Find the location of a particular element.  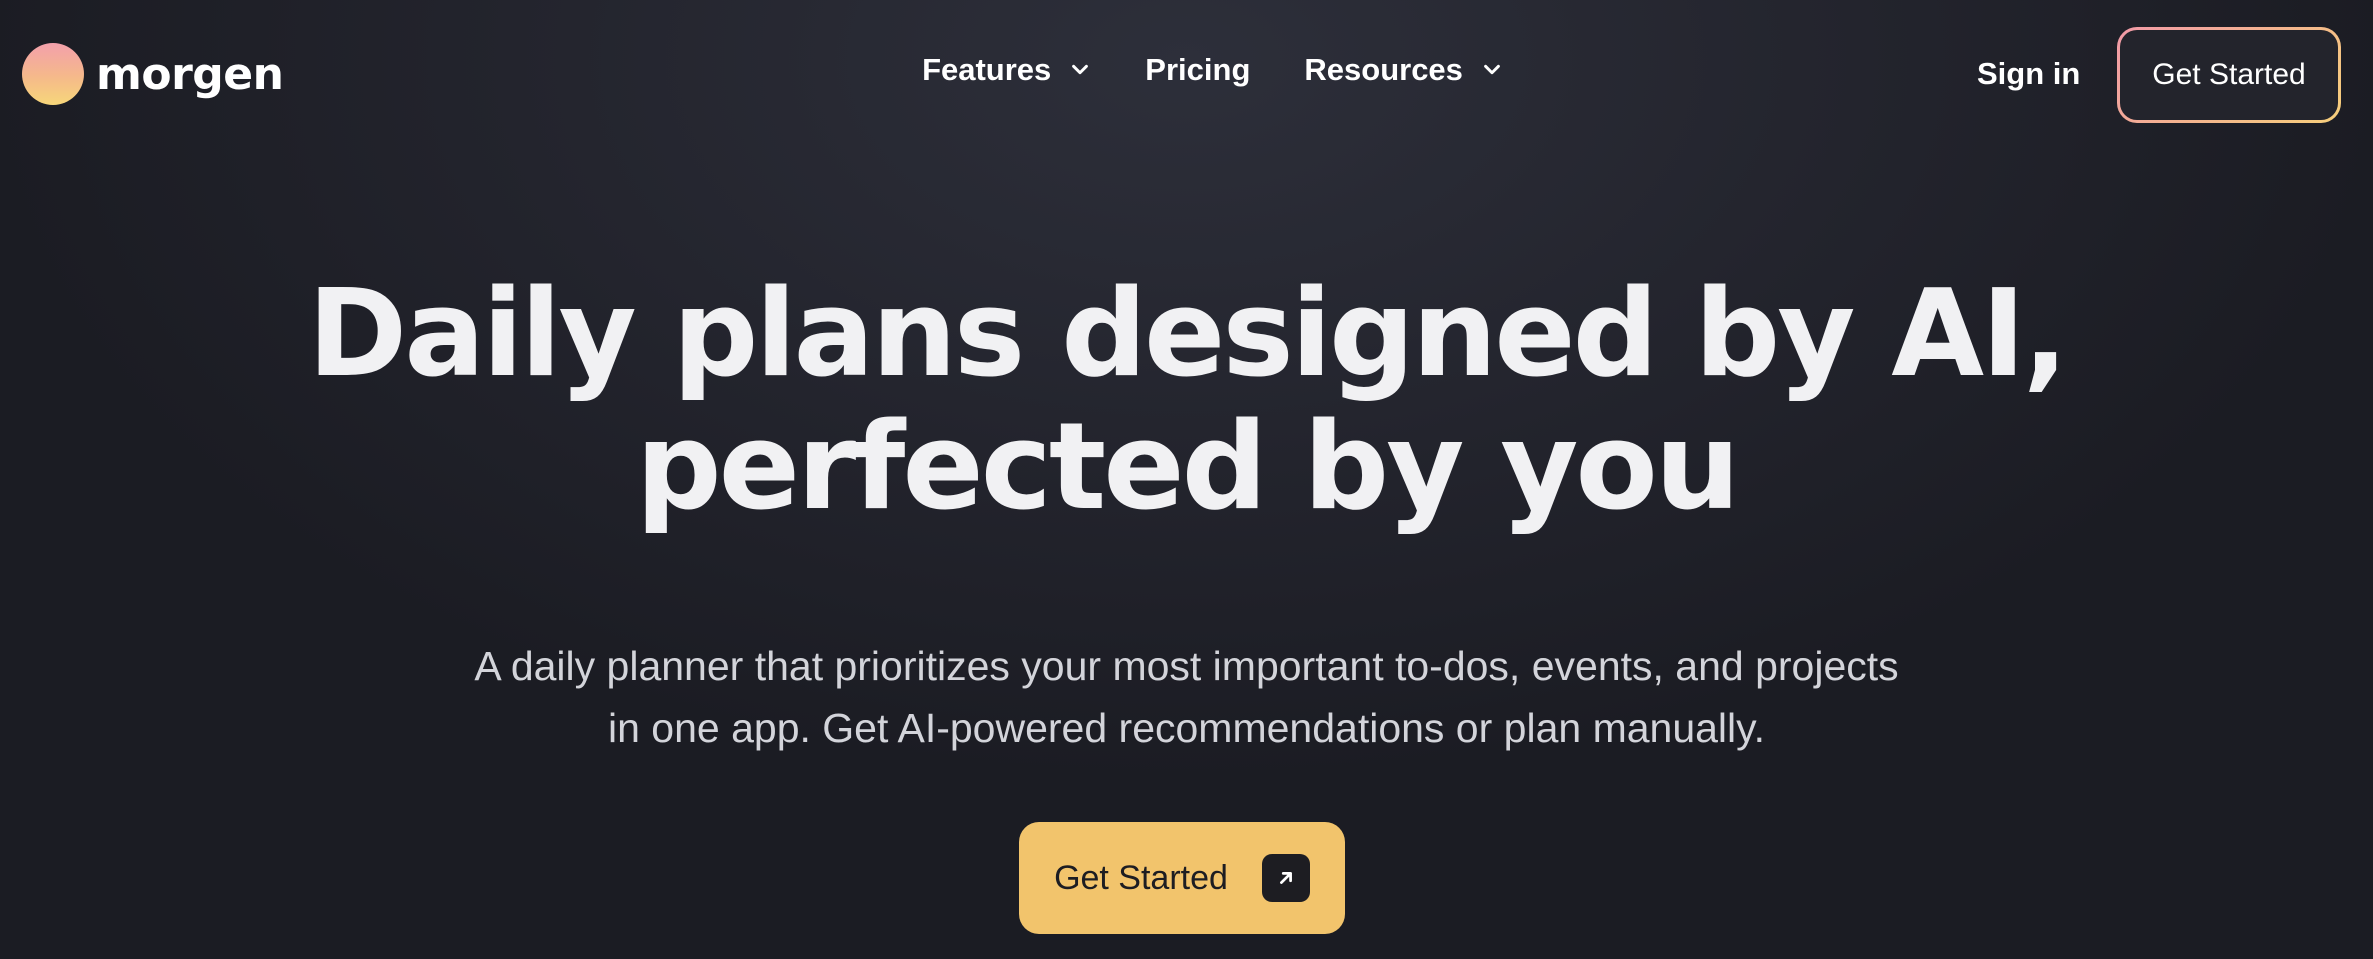

header-get-started-label: Get Started is located at coordinates (2229, 75).